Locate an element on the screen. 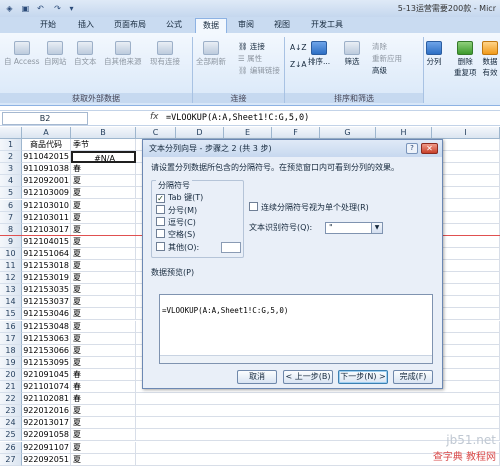  data-validation-button: 数据 有效 is located at coordinates (490, 59).